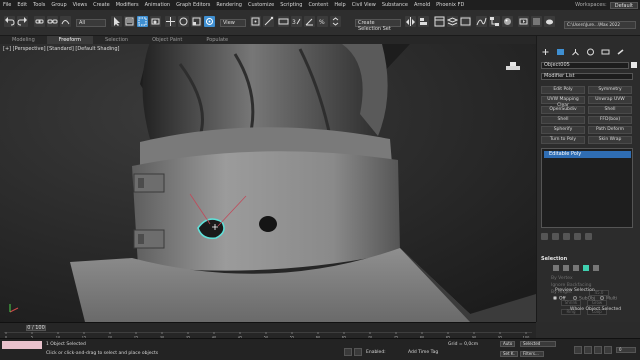 The image size is (640, 360). Describe the element at coordinates (209, 21) in the screenshot. I see `place-icon` at that location.